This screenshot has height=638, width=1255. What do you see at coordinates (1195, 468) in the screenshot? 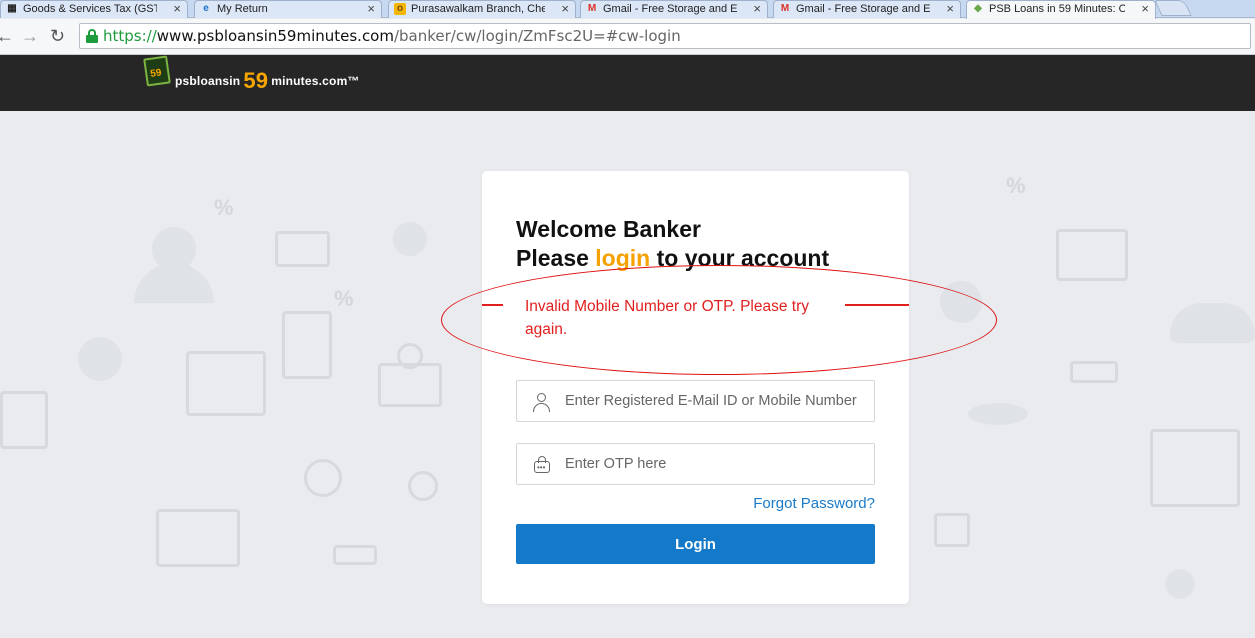
I see `house-icon` at bounding box center [1195, 468].